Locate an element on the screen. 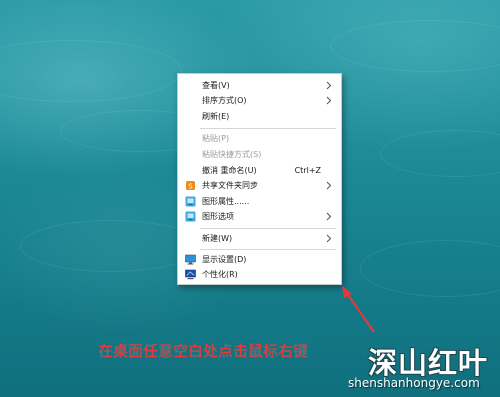 The height and width of the screenshot is (397, 500). menu-item-shared-folder-sync: S 共享文件夹同步 is located at coordinates (259, 185).